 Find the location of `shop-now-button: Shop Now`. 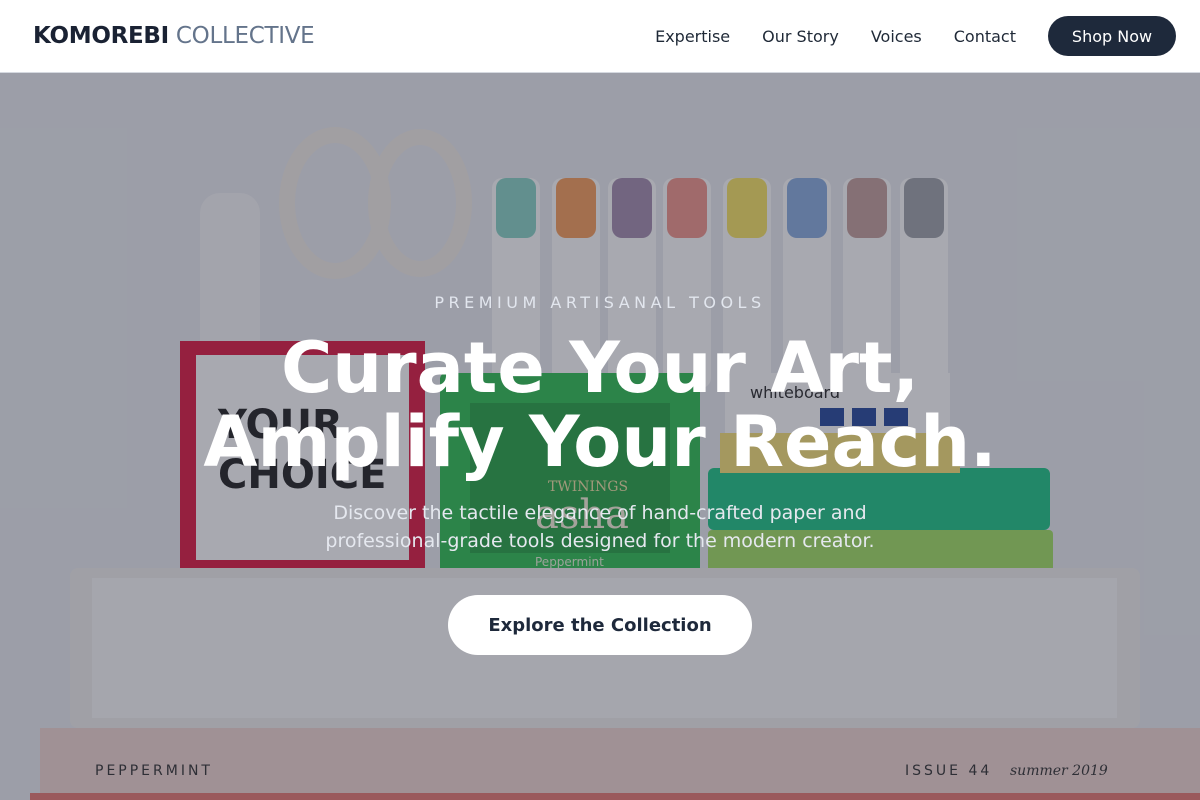

shop-now-button: Shop Now is located at coordinates (1112, 36).